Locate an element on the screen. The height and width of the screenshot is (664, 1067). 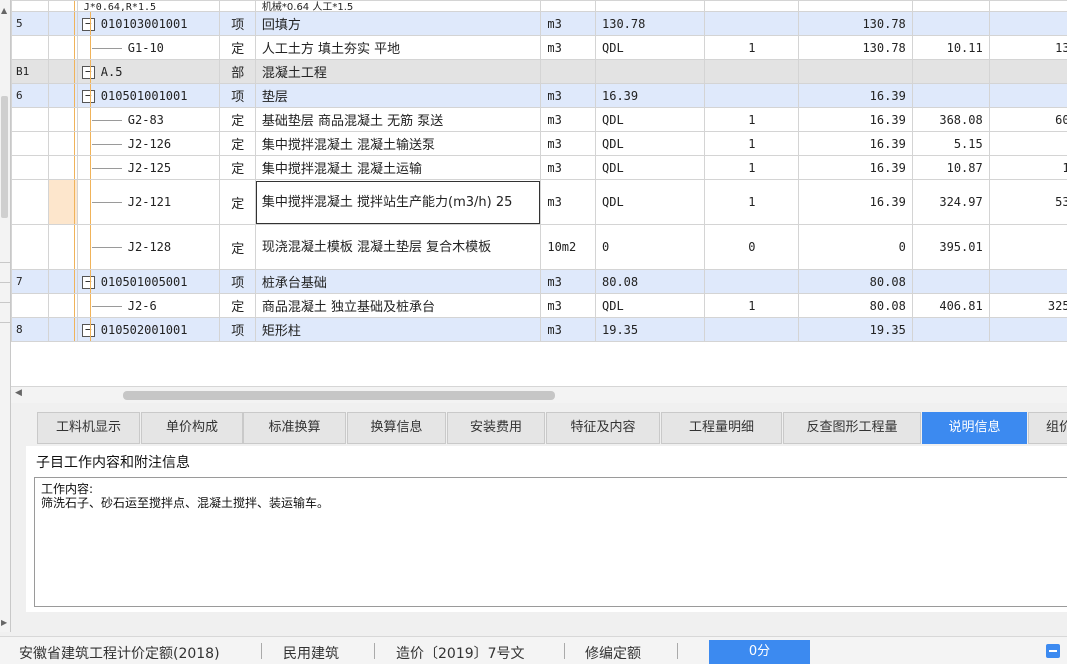
code-cell: G1-10 is located at coordinates (148, 48).